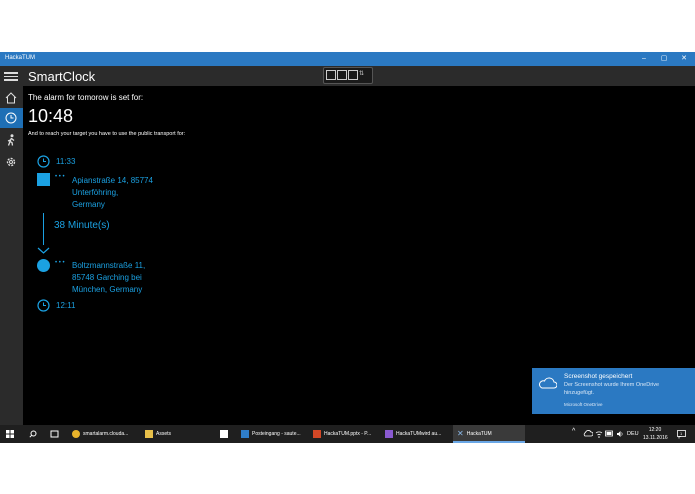 The image size is (695, 494). I want to click on taskbar-item-label: Assets, so click(164, 434).